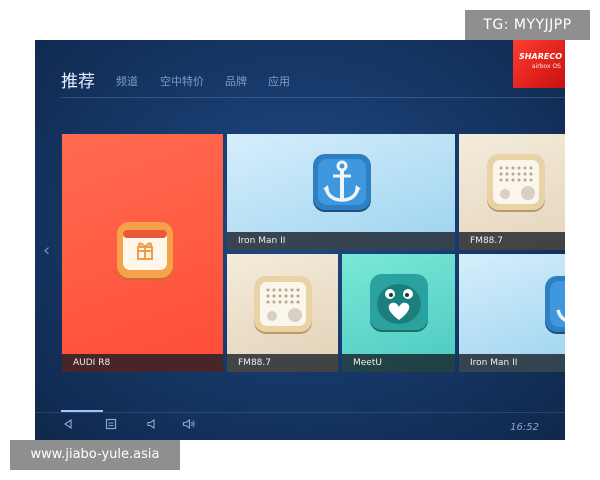 Image resolution: width=600 pixels, height=480 pixels. Describe the element at coordinates (82, 411) in the screenshot. I see `bottom-focus-indicator` at that location.